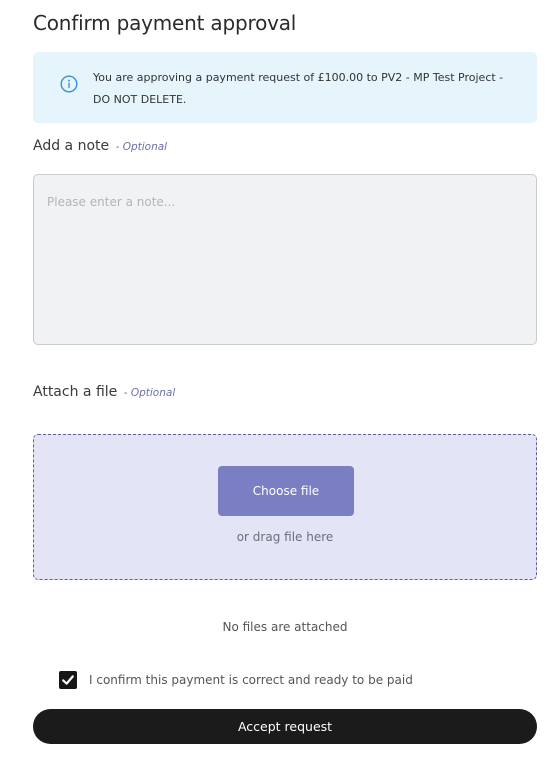 This screenshot has width=554, height=764. I want to click on attachment-status: No files are attached, so click(285, 627).